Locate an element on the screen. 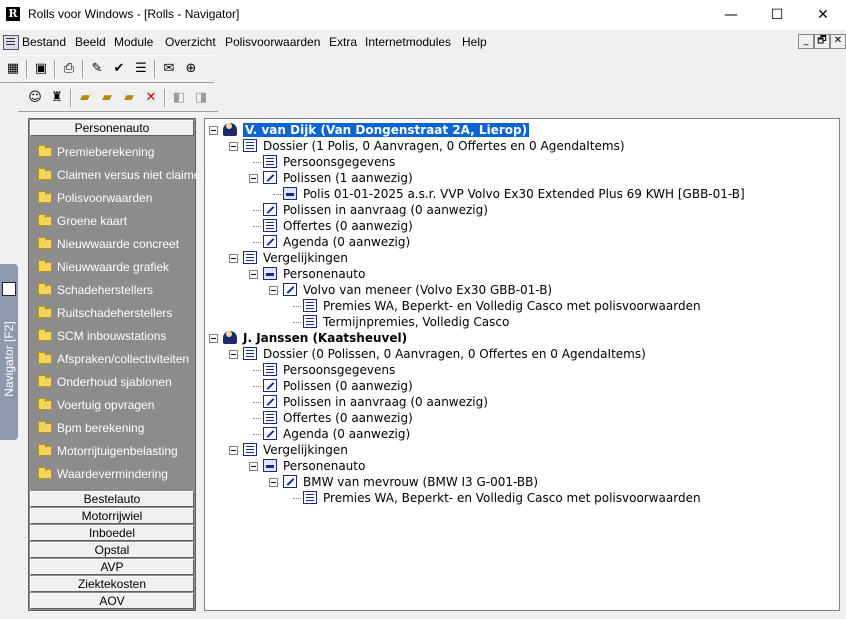 The width and height of the screenshot is (846, 619). category-aov: AOV is located at coordinates (112, 601).